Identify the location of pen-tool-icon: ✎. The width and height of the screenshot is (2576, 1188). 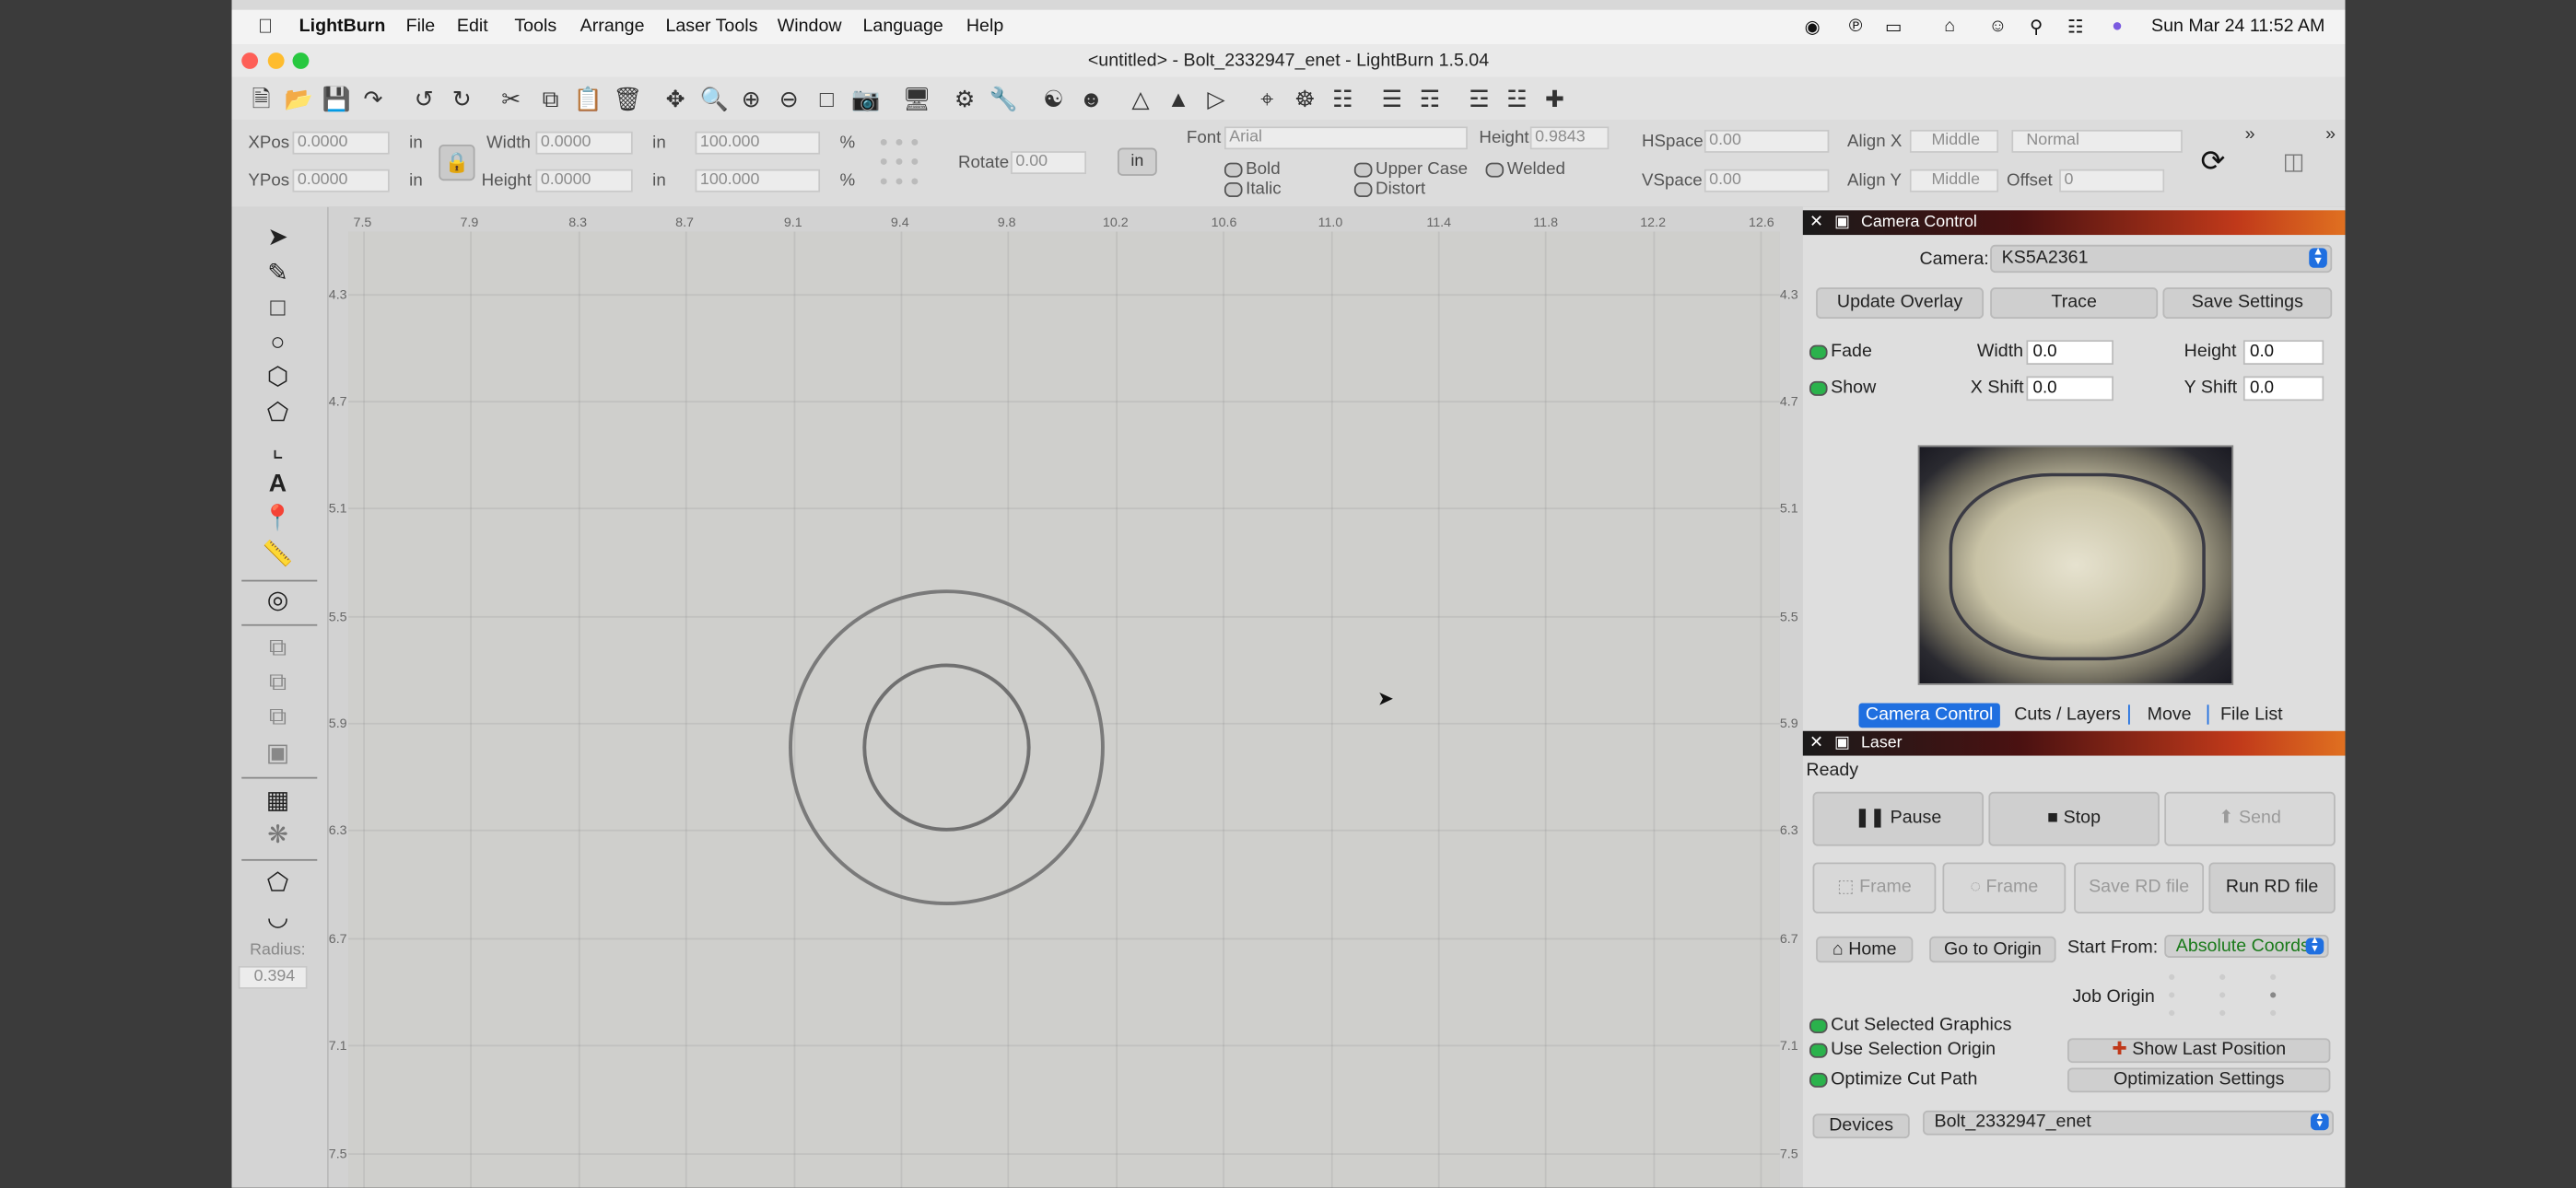
(278, 274).